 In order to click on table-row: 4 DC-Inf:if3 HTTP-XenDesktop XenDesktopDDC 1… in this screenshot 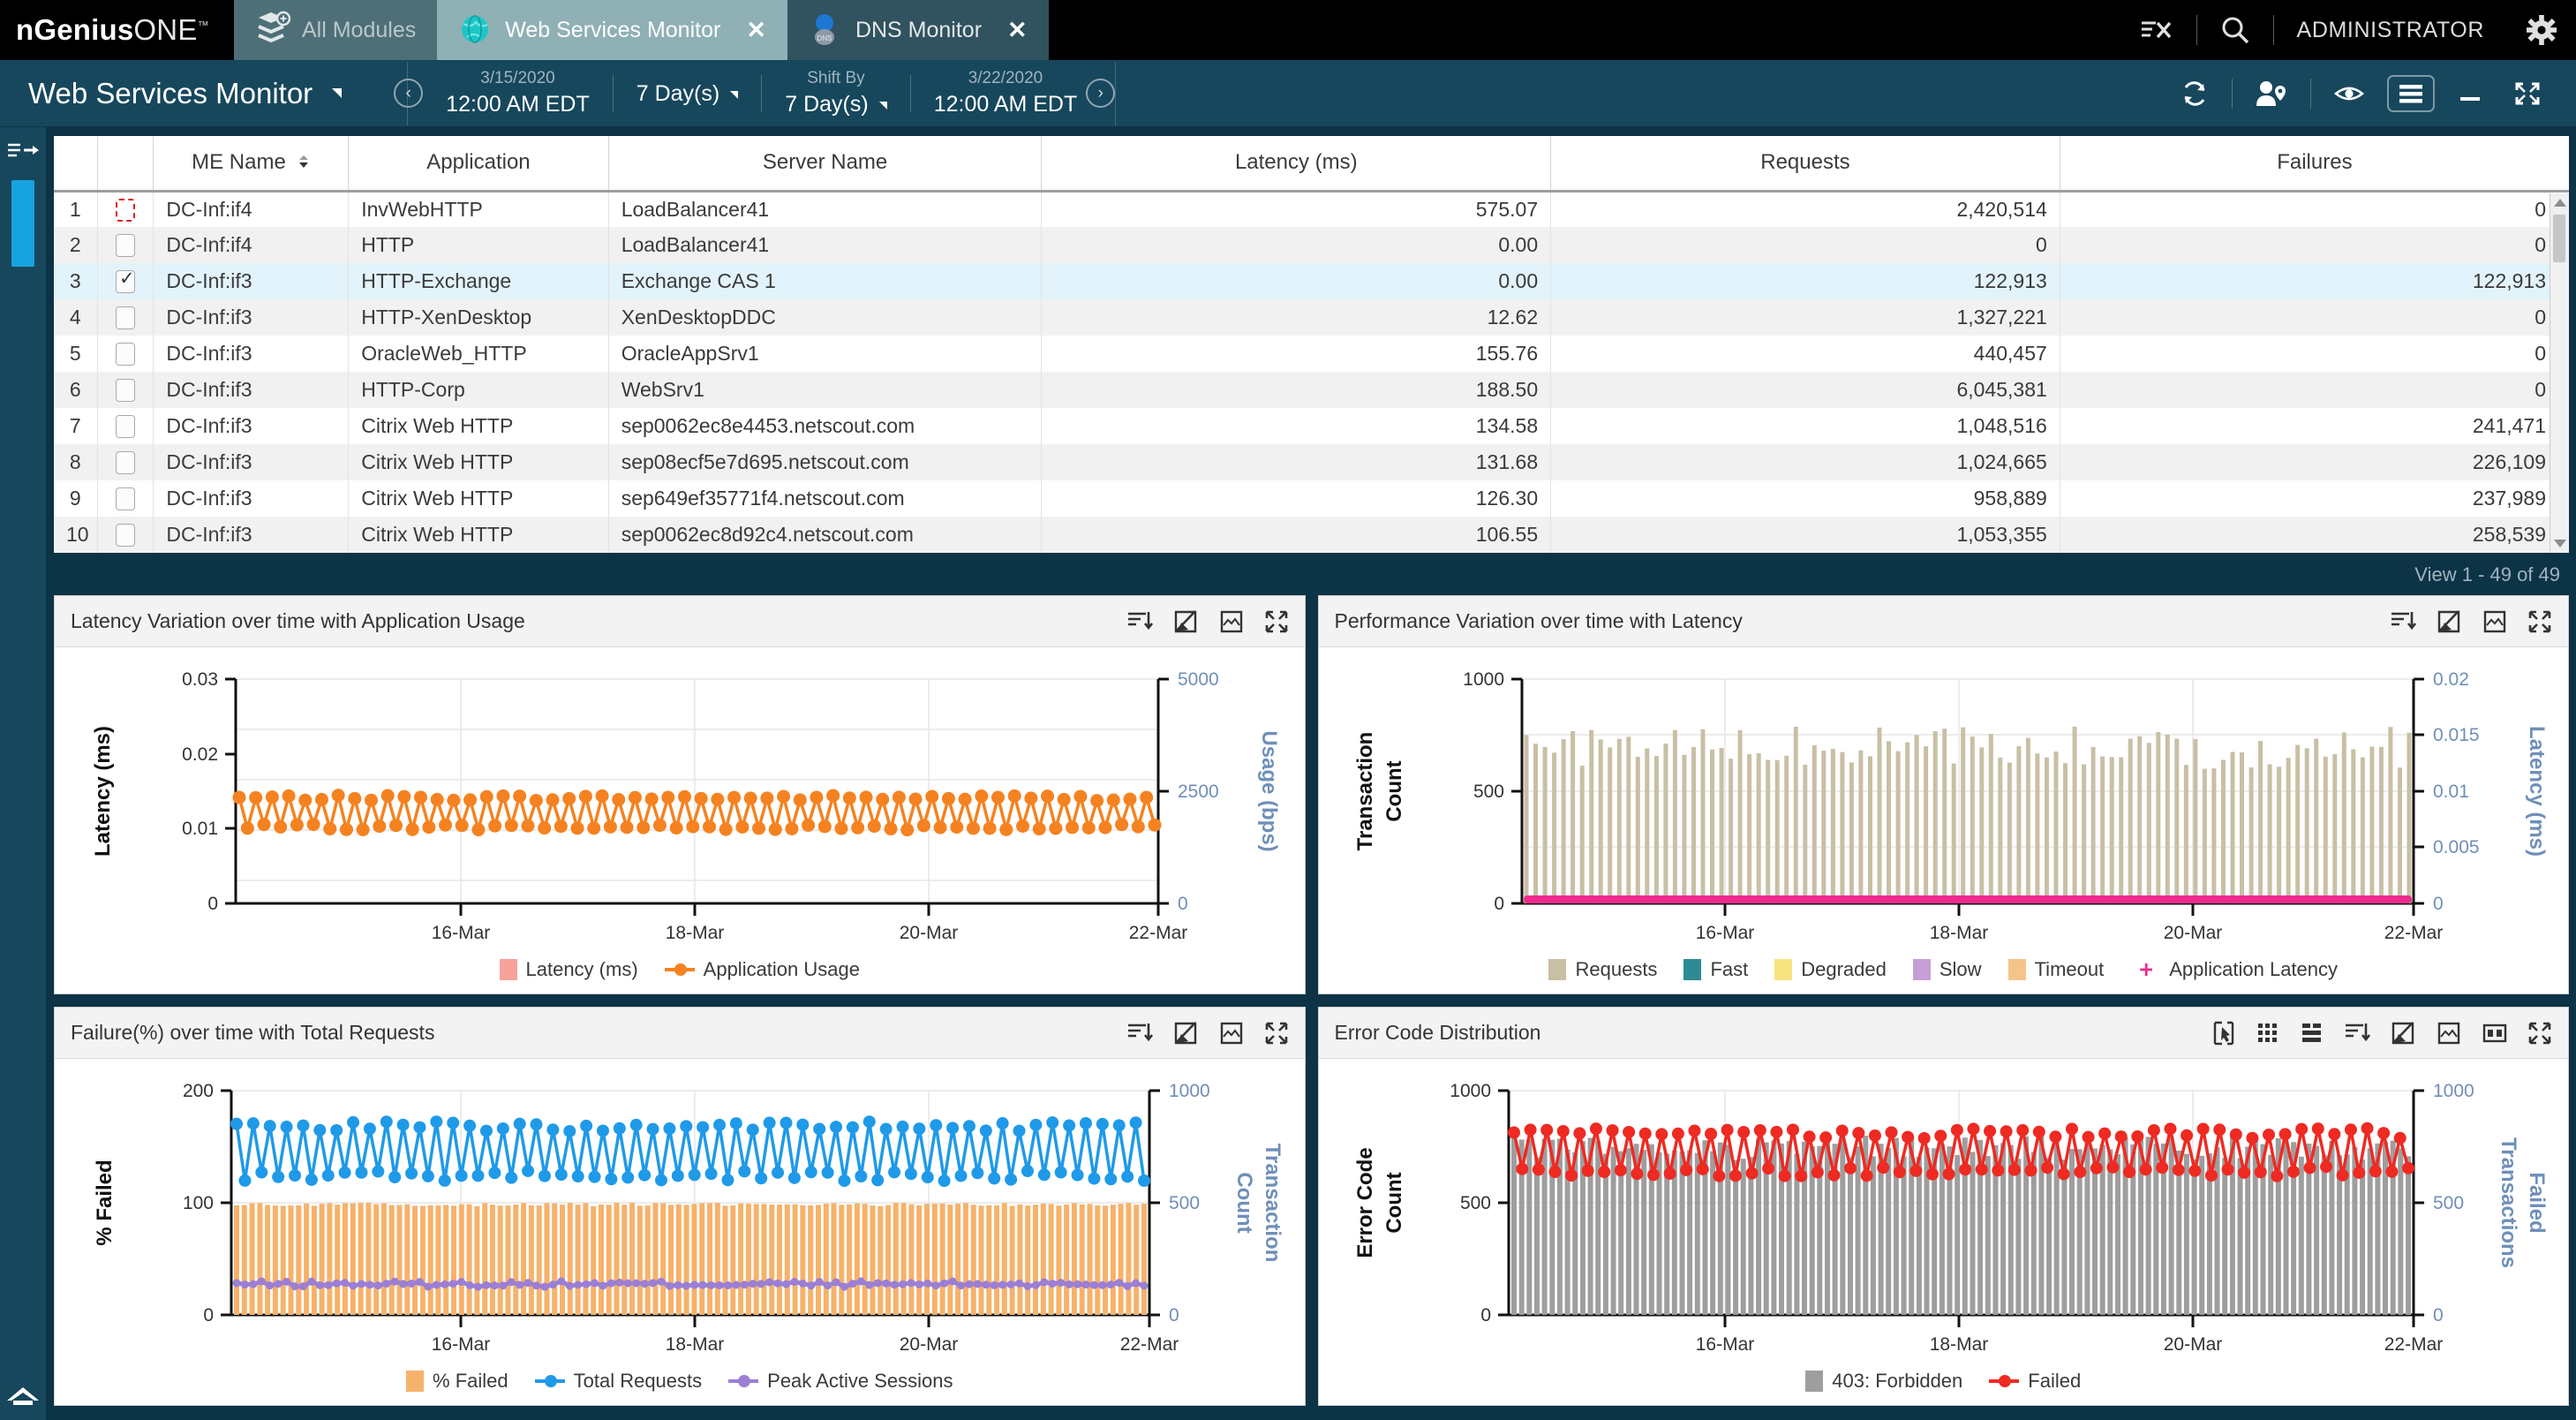, I will do `click(1312, 317)`.